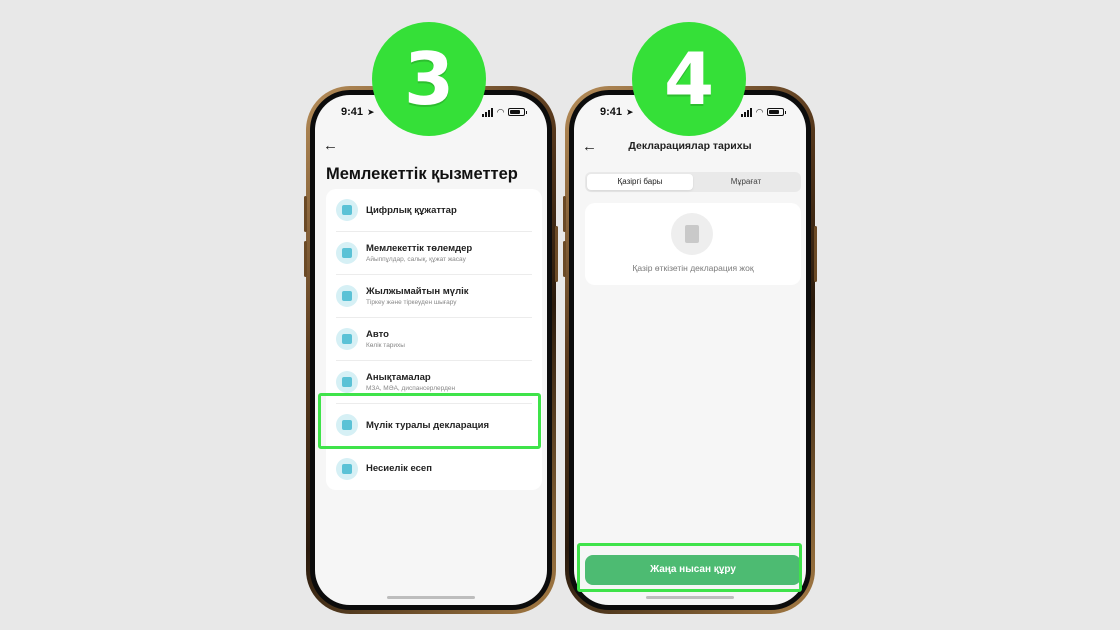 Image resolution: width=1120 pixels, height=630 pixels. Describe the element at coordinates (434, 468) in the screenshot. I see `service-item-credit-report: Несиелік есеп` at that location.